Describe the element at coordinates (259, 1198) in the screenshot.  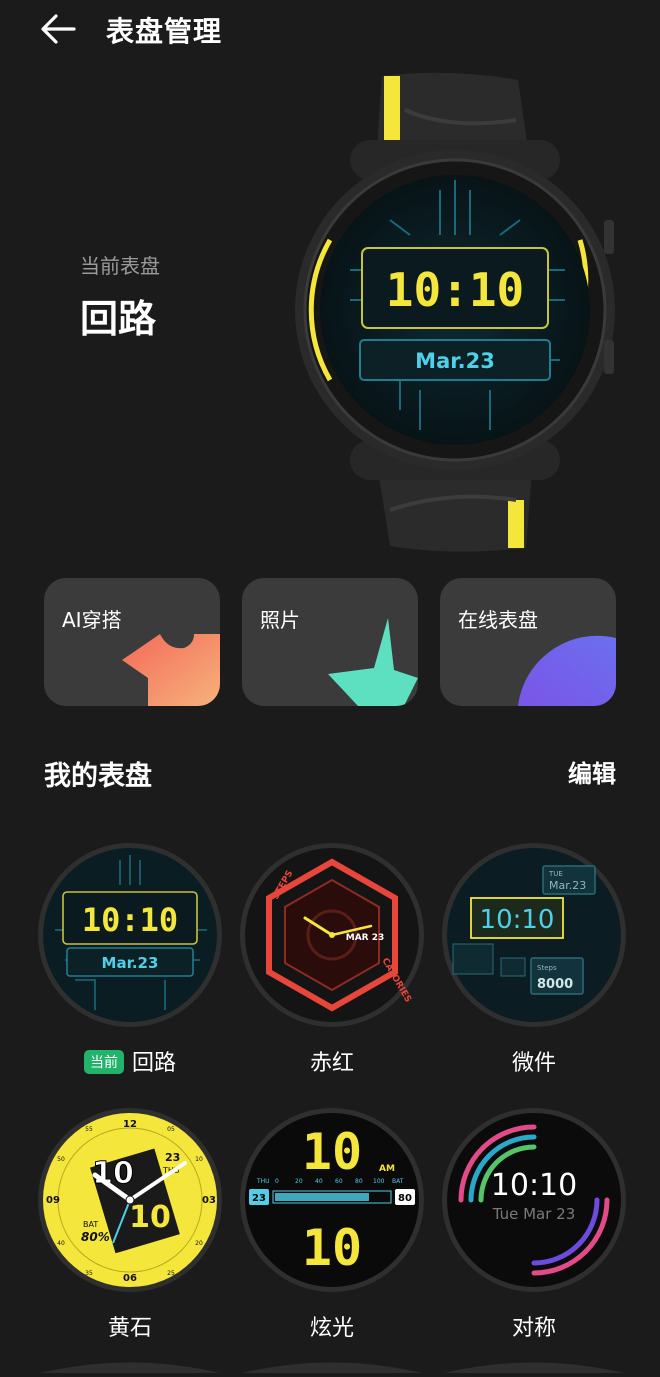
I see `face-glow-day: 23` at that location.